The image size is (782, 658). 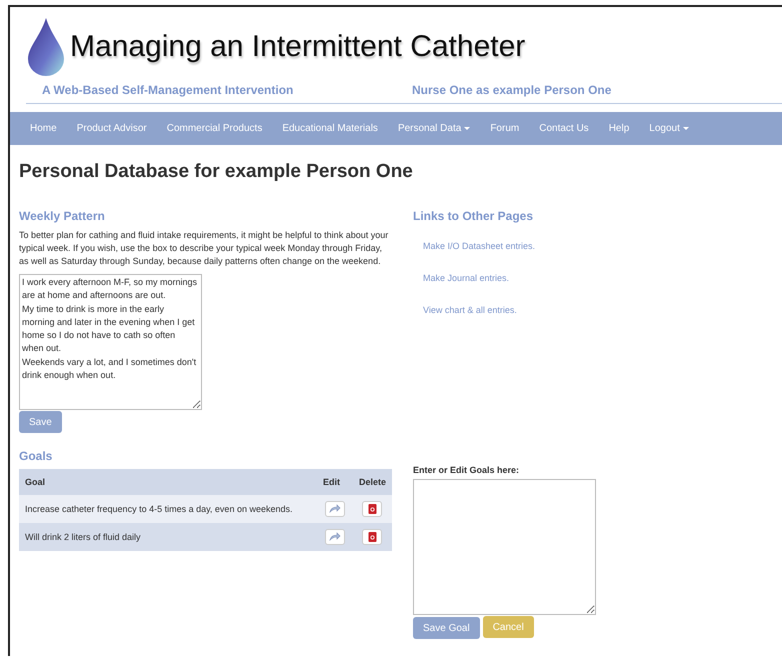 I want to click on page-link: View chart & all entries., so click(x=470, y=310).